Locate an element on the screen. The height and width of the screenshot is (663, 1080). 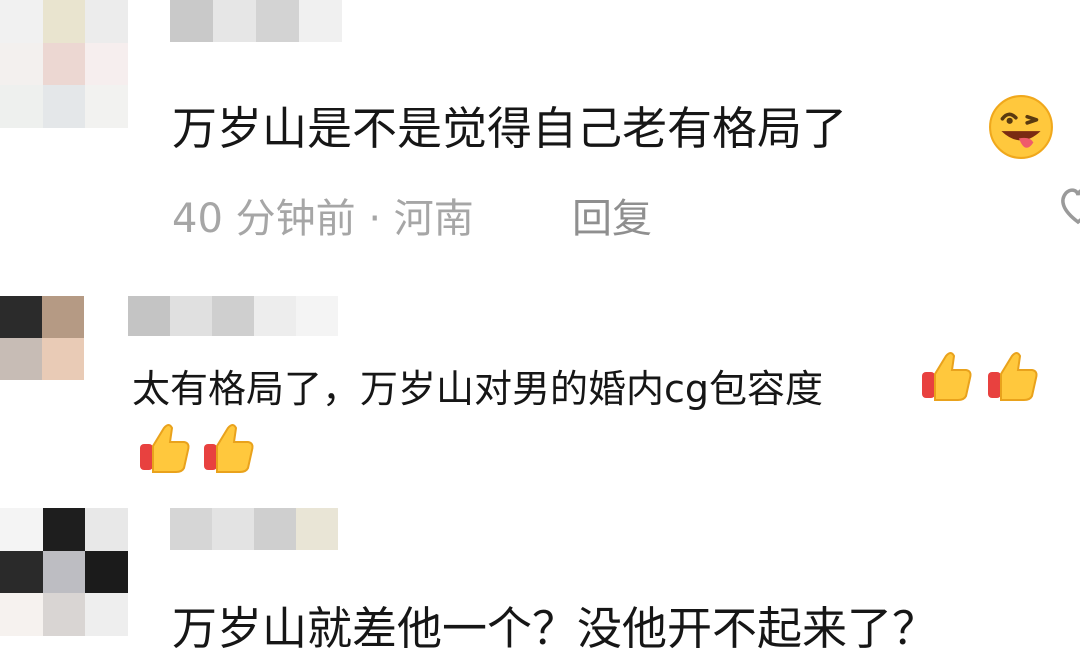
comment-text: 万岁山就差他一个？没他开不起来了？ is located at coordinates (554, 624).